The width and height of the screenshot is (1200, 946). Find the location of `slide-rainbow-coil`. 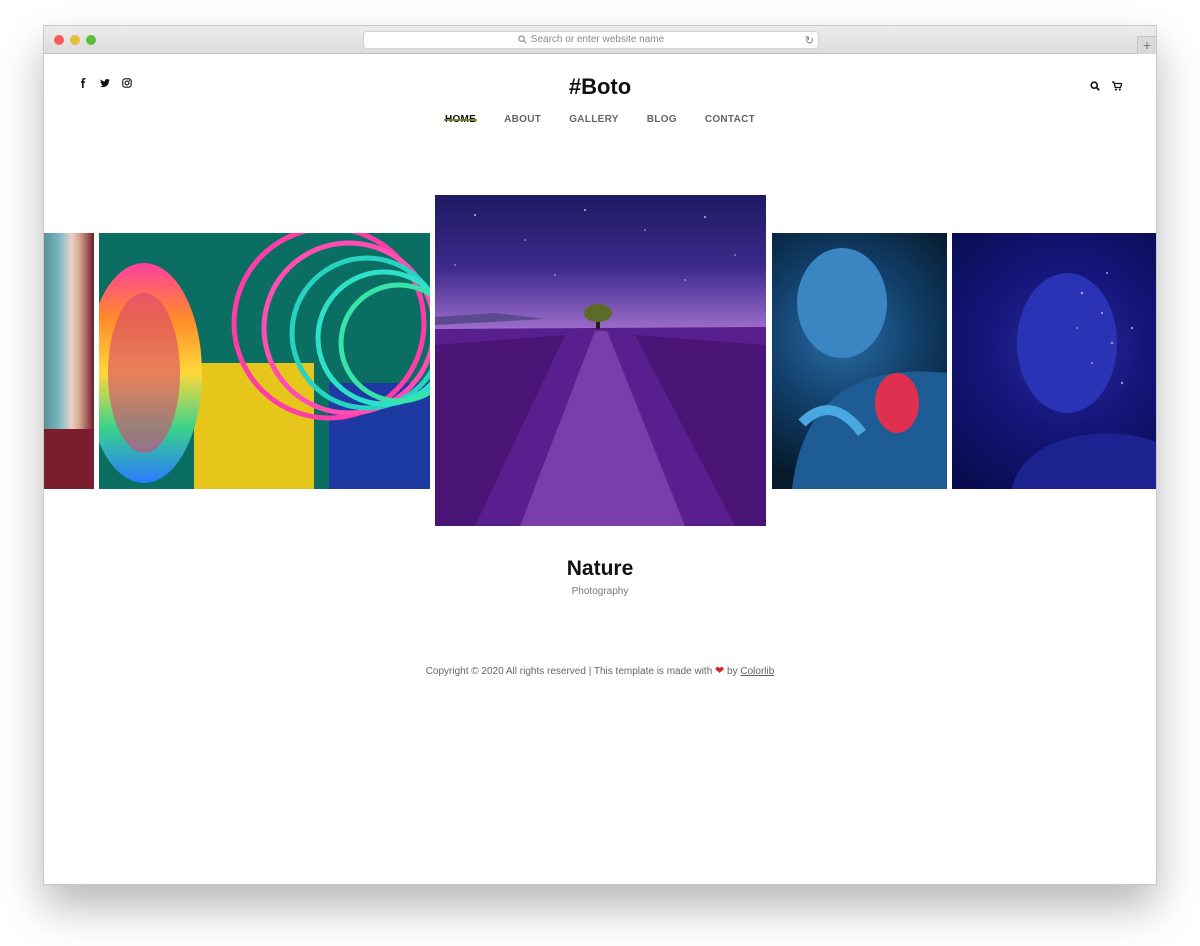

slide-rainbow-coil is located at coordinates (264, 361).